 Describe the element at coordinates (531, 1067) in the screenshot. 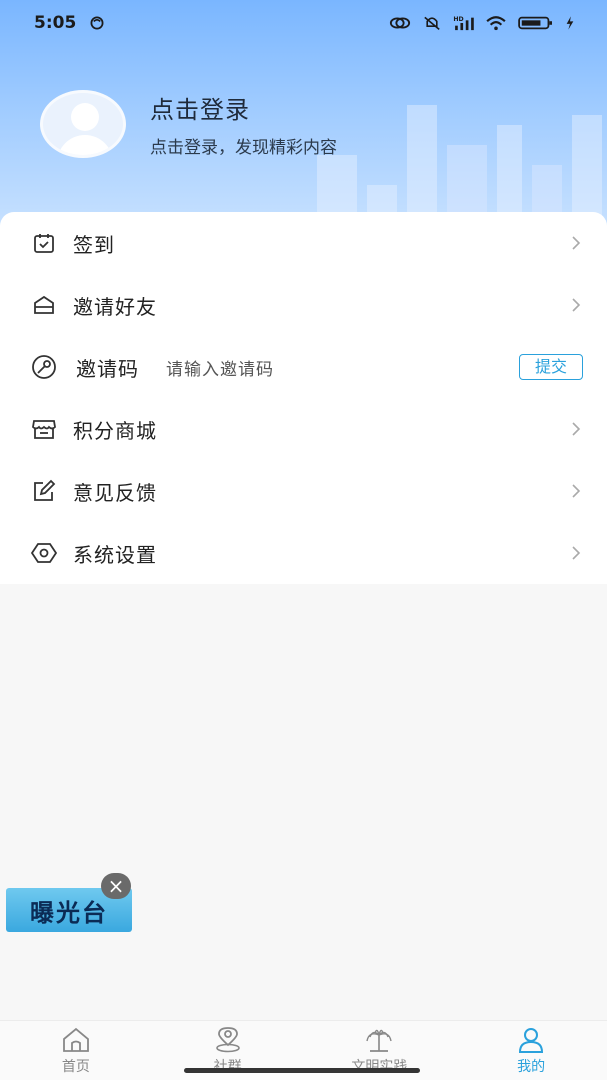

I see `tab-label: 我的` at that location.